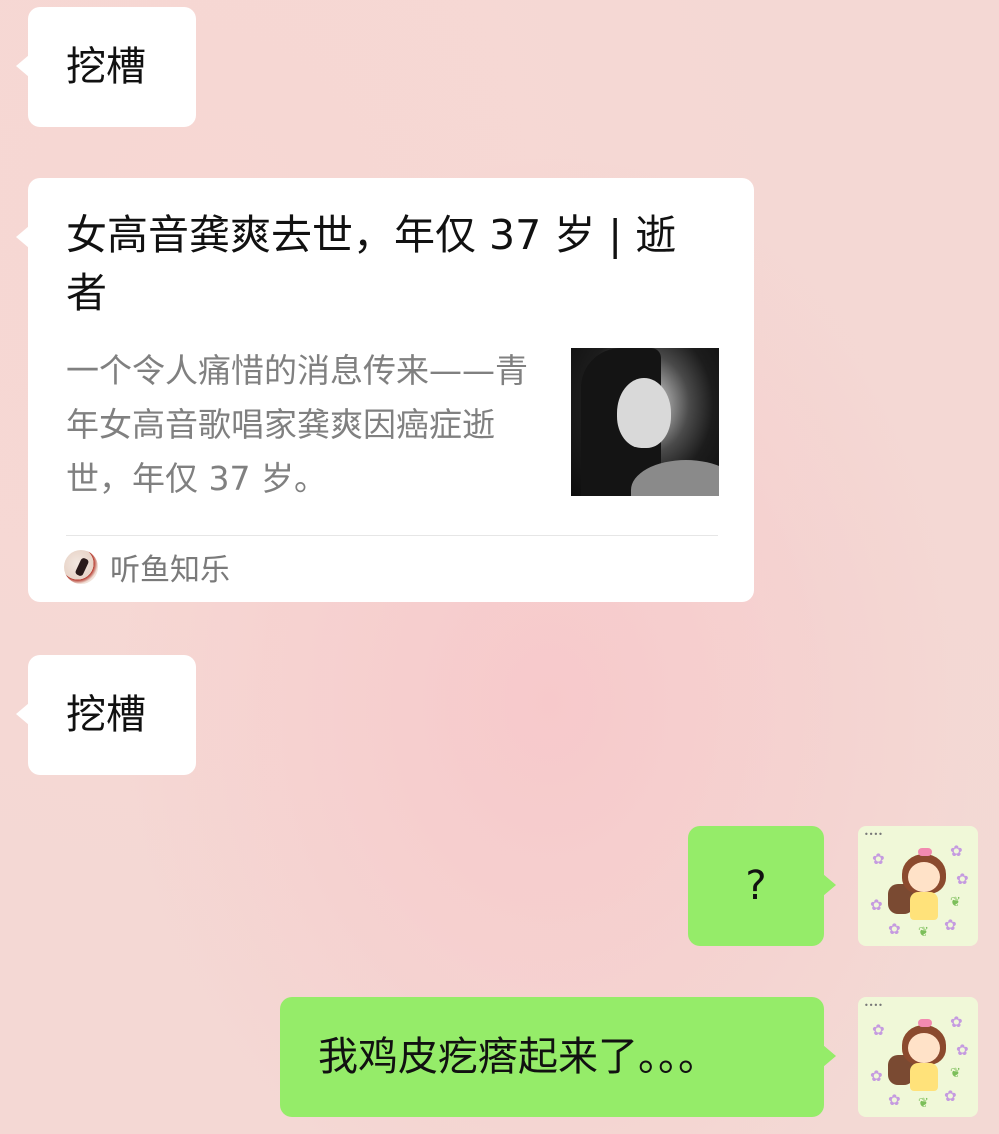 This screenshot has width=999, height=1134. What do you see at coordinates (297, 424) in the screenshot?
I see `article-description: 一个令人痛惜的消息传来——青年女高音歌唱家龚爽因癌症逝世，年仅 37 岁。` at bounding box center [297, 424].